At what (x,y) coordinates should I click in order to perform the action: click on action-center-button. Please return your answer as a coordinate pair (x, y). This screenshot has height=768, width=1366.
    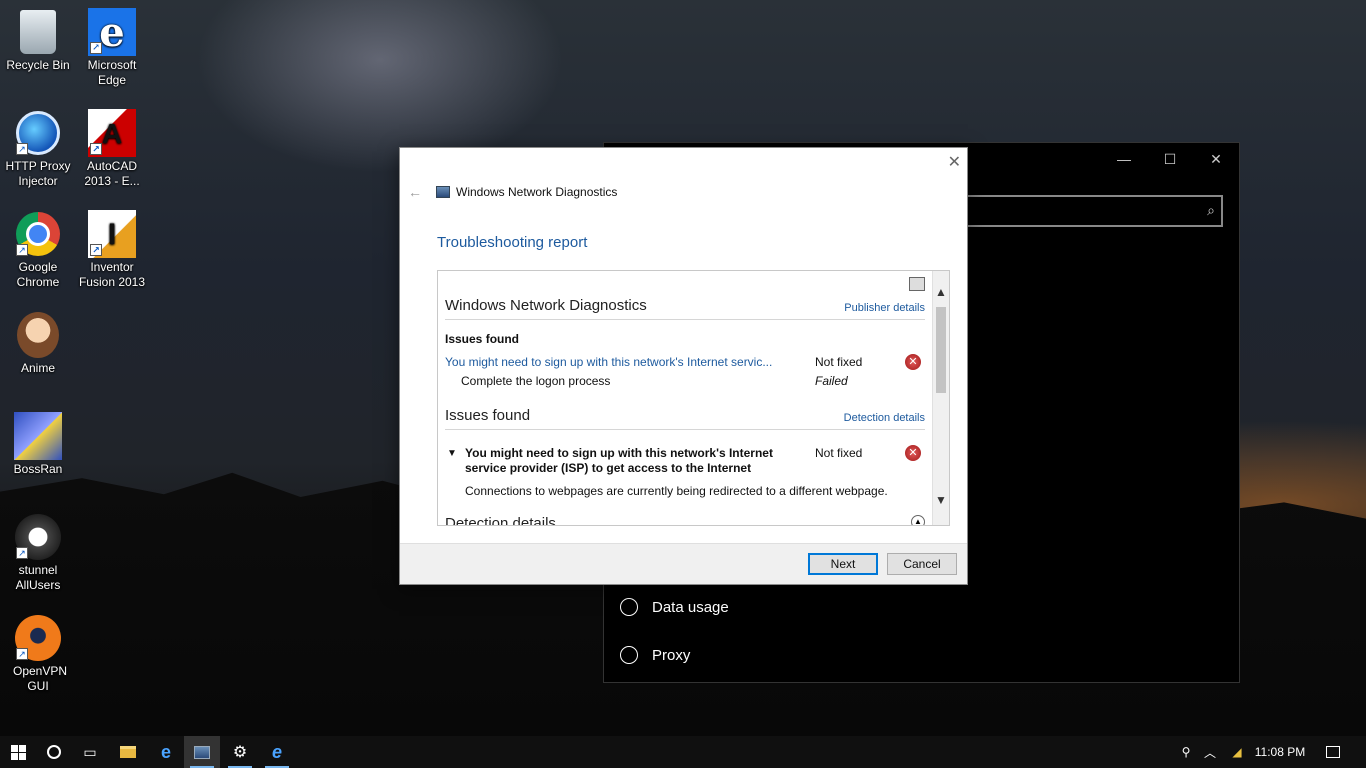
    Looking at the image, I should click on (1333, 752).